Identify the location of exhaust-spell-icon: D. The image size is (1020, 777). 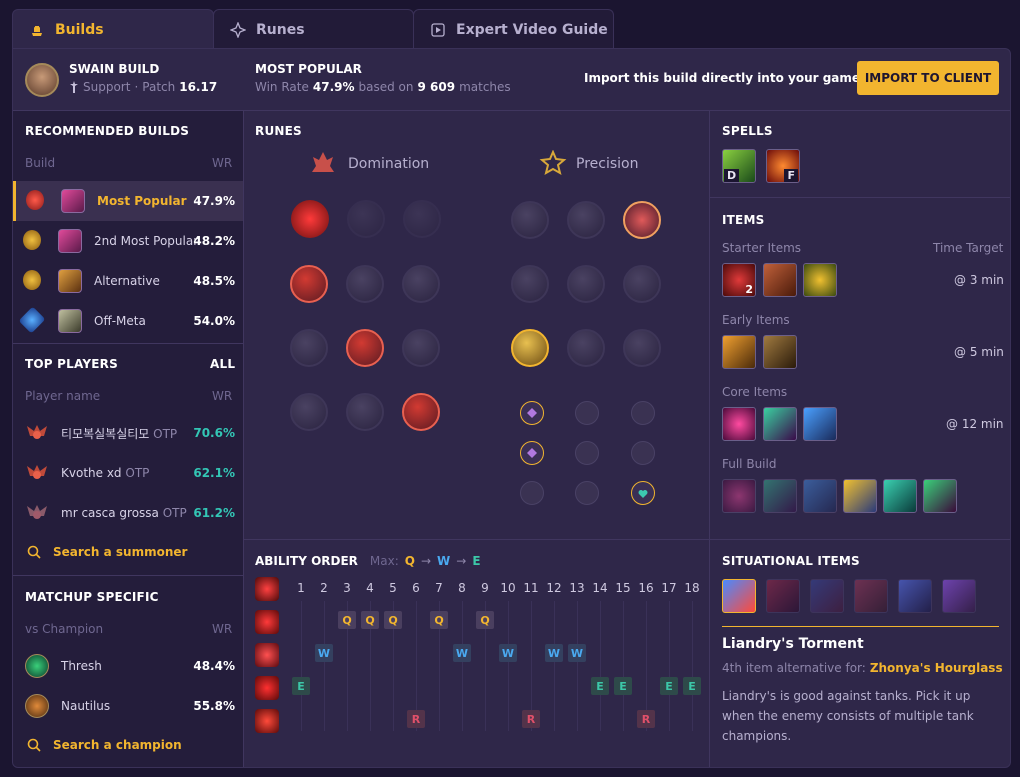
(739, 166).